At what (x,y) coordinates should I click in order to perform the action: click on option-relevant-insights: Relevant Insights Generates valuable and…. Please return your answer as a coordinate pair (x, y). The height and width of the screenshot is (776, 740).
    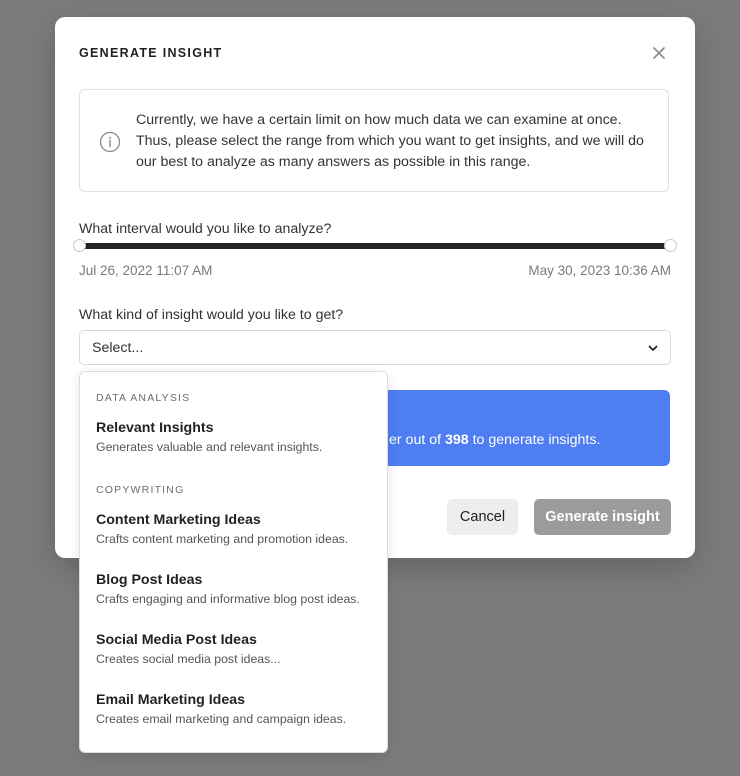
    Looking at the image, I should click on (233, 447).